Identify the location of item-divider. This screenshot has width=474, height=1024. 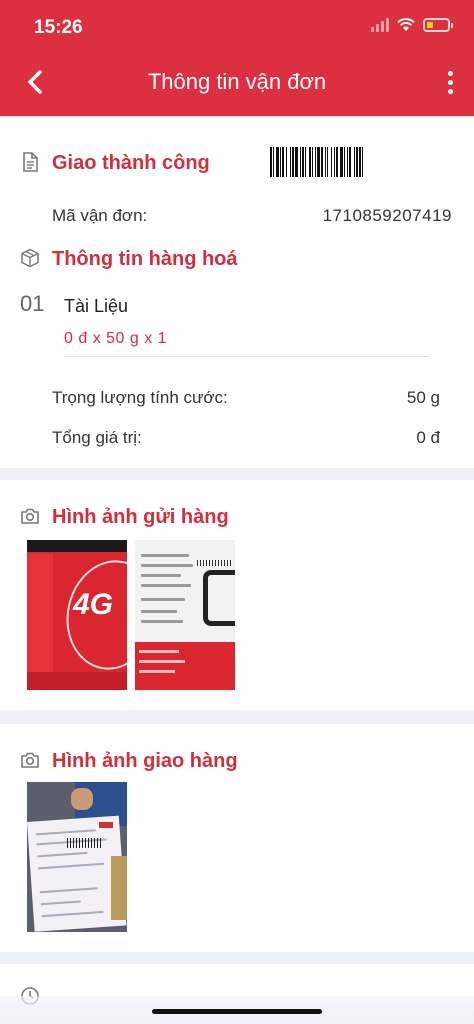
(246, 356).